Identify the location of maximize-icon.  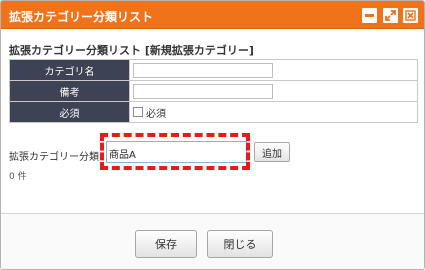
(390, 15).